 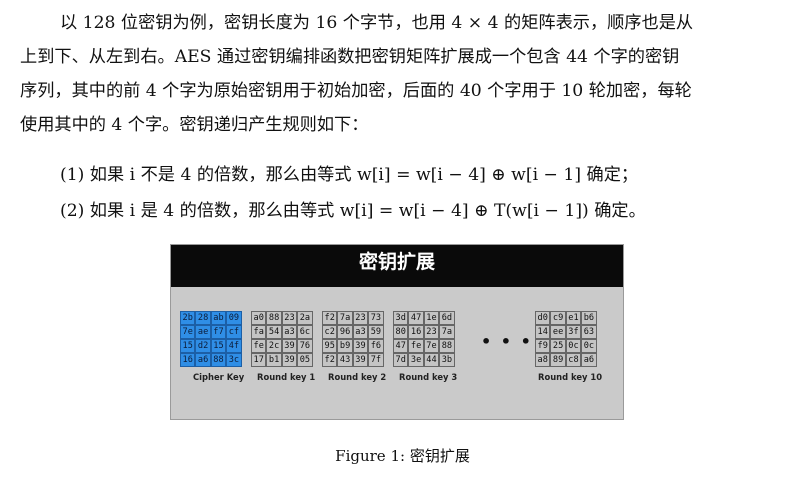 What do you see at coordinates (345, 360) in the screenshot?
I see `round-key-2-cell: 43` at bounding box center [345, 360].